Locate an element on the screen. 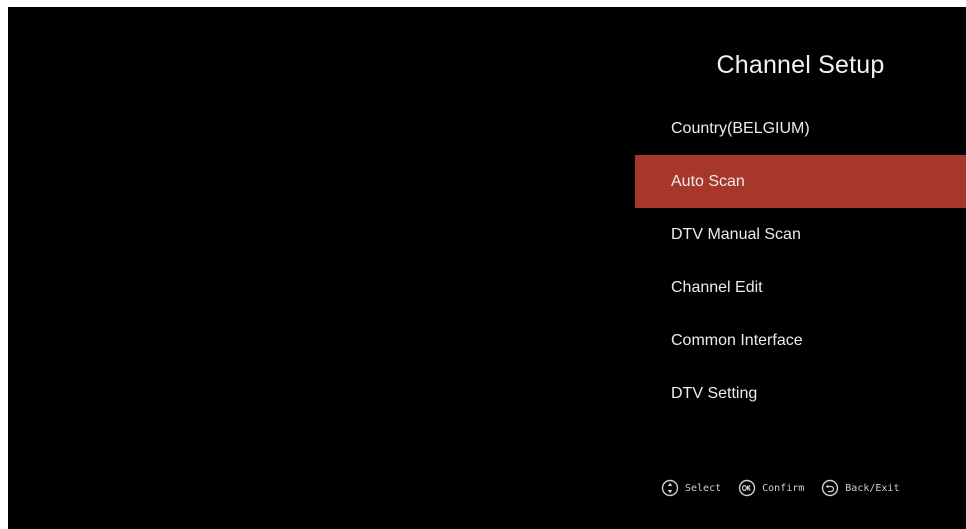 The width and height of the screenshot is (966, 529). menu-title: Channel Setup is located at coordinates (800, 65).